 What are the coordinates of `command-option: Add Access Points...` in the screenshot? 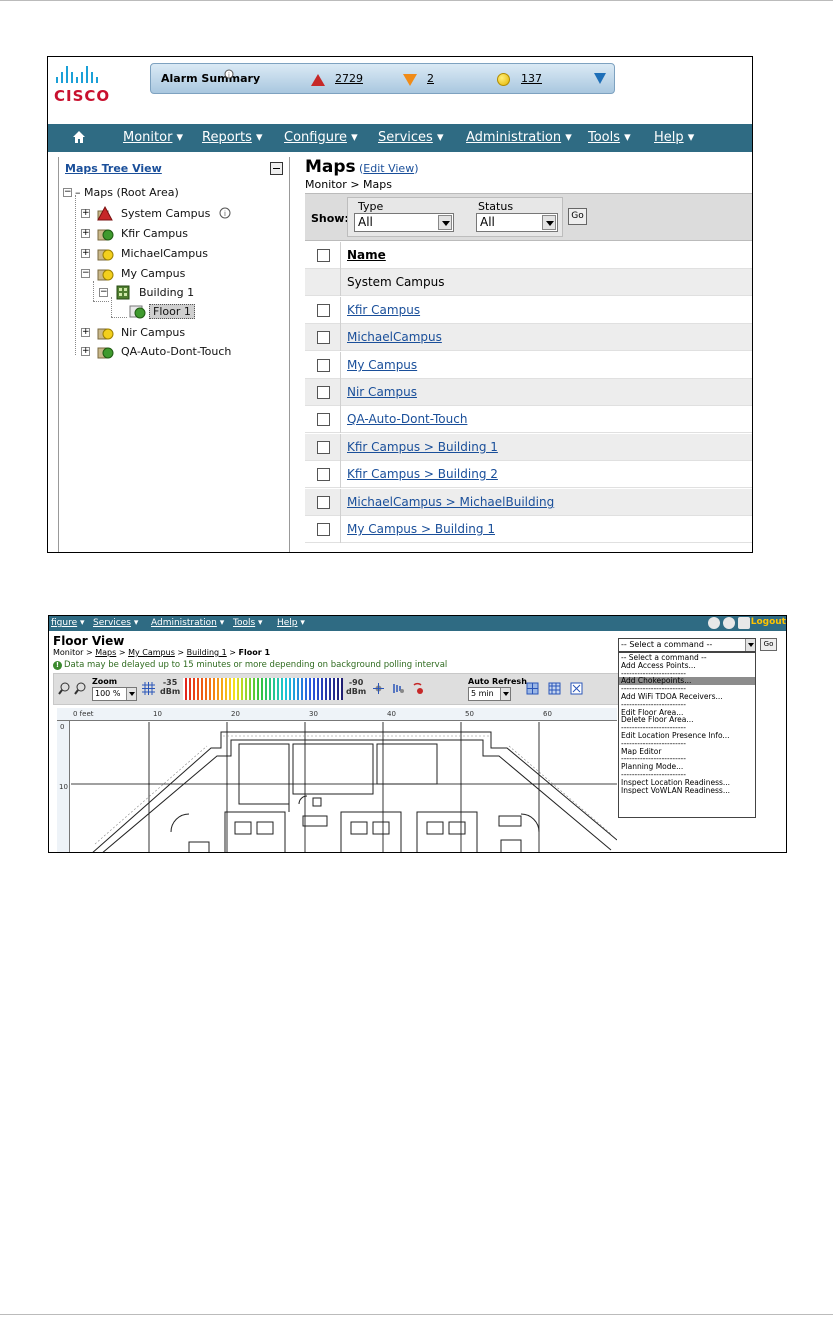 It's located at (687, 666).